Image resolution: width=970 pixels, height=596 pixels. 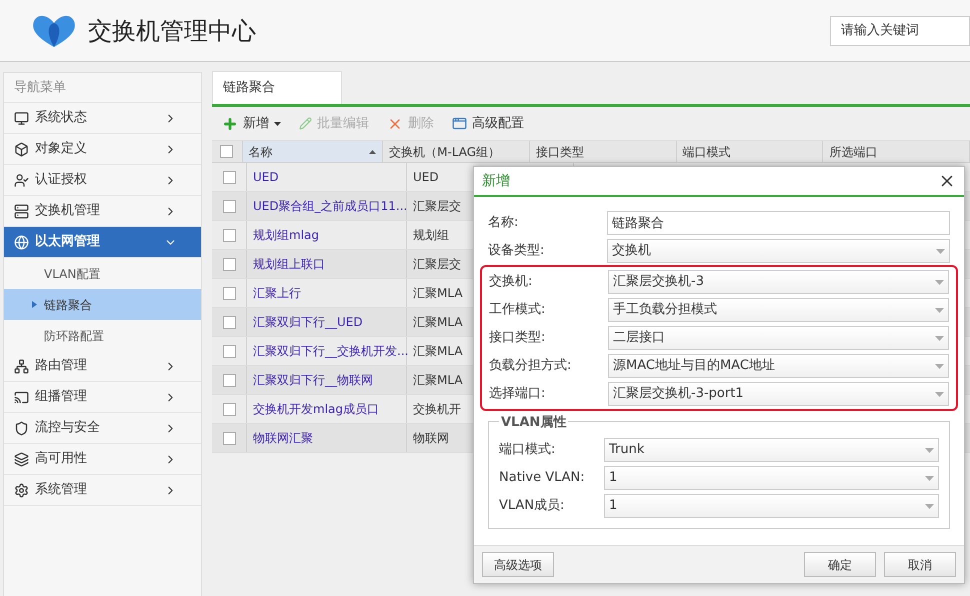 What do you see at coordinates (102, 180) in the screenshot?
I see `sidebar-item: 认证授权` at bounding box center [102, 180].